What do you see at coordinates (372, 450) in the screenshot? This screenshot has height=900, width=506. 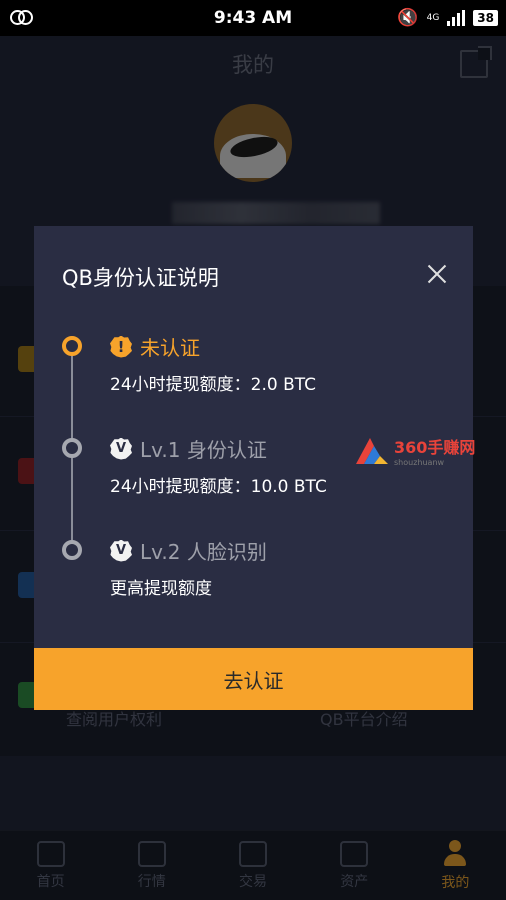 I see `watermark-logo-icon` at bounding box center [372, 450].